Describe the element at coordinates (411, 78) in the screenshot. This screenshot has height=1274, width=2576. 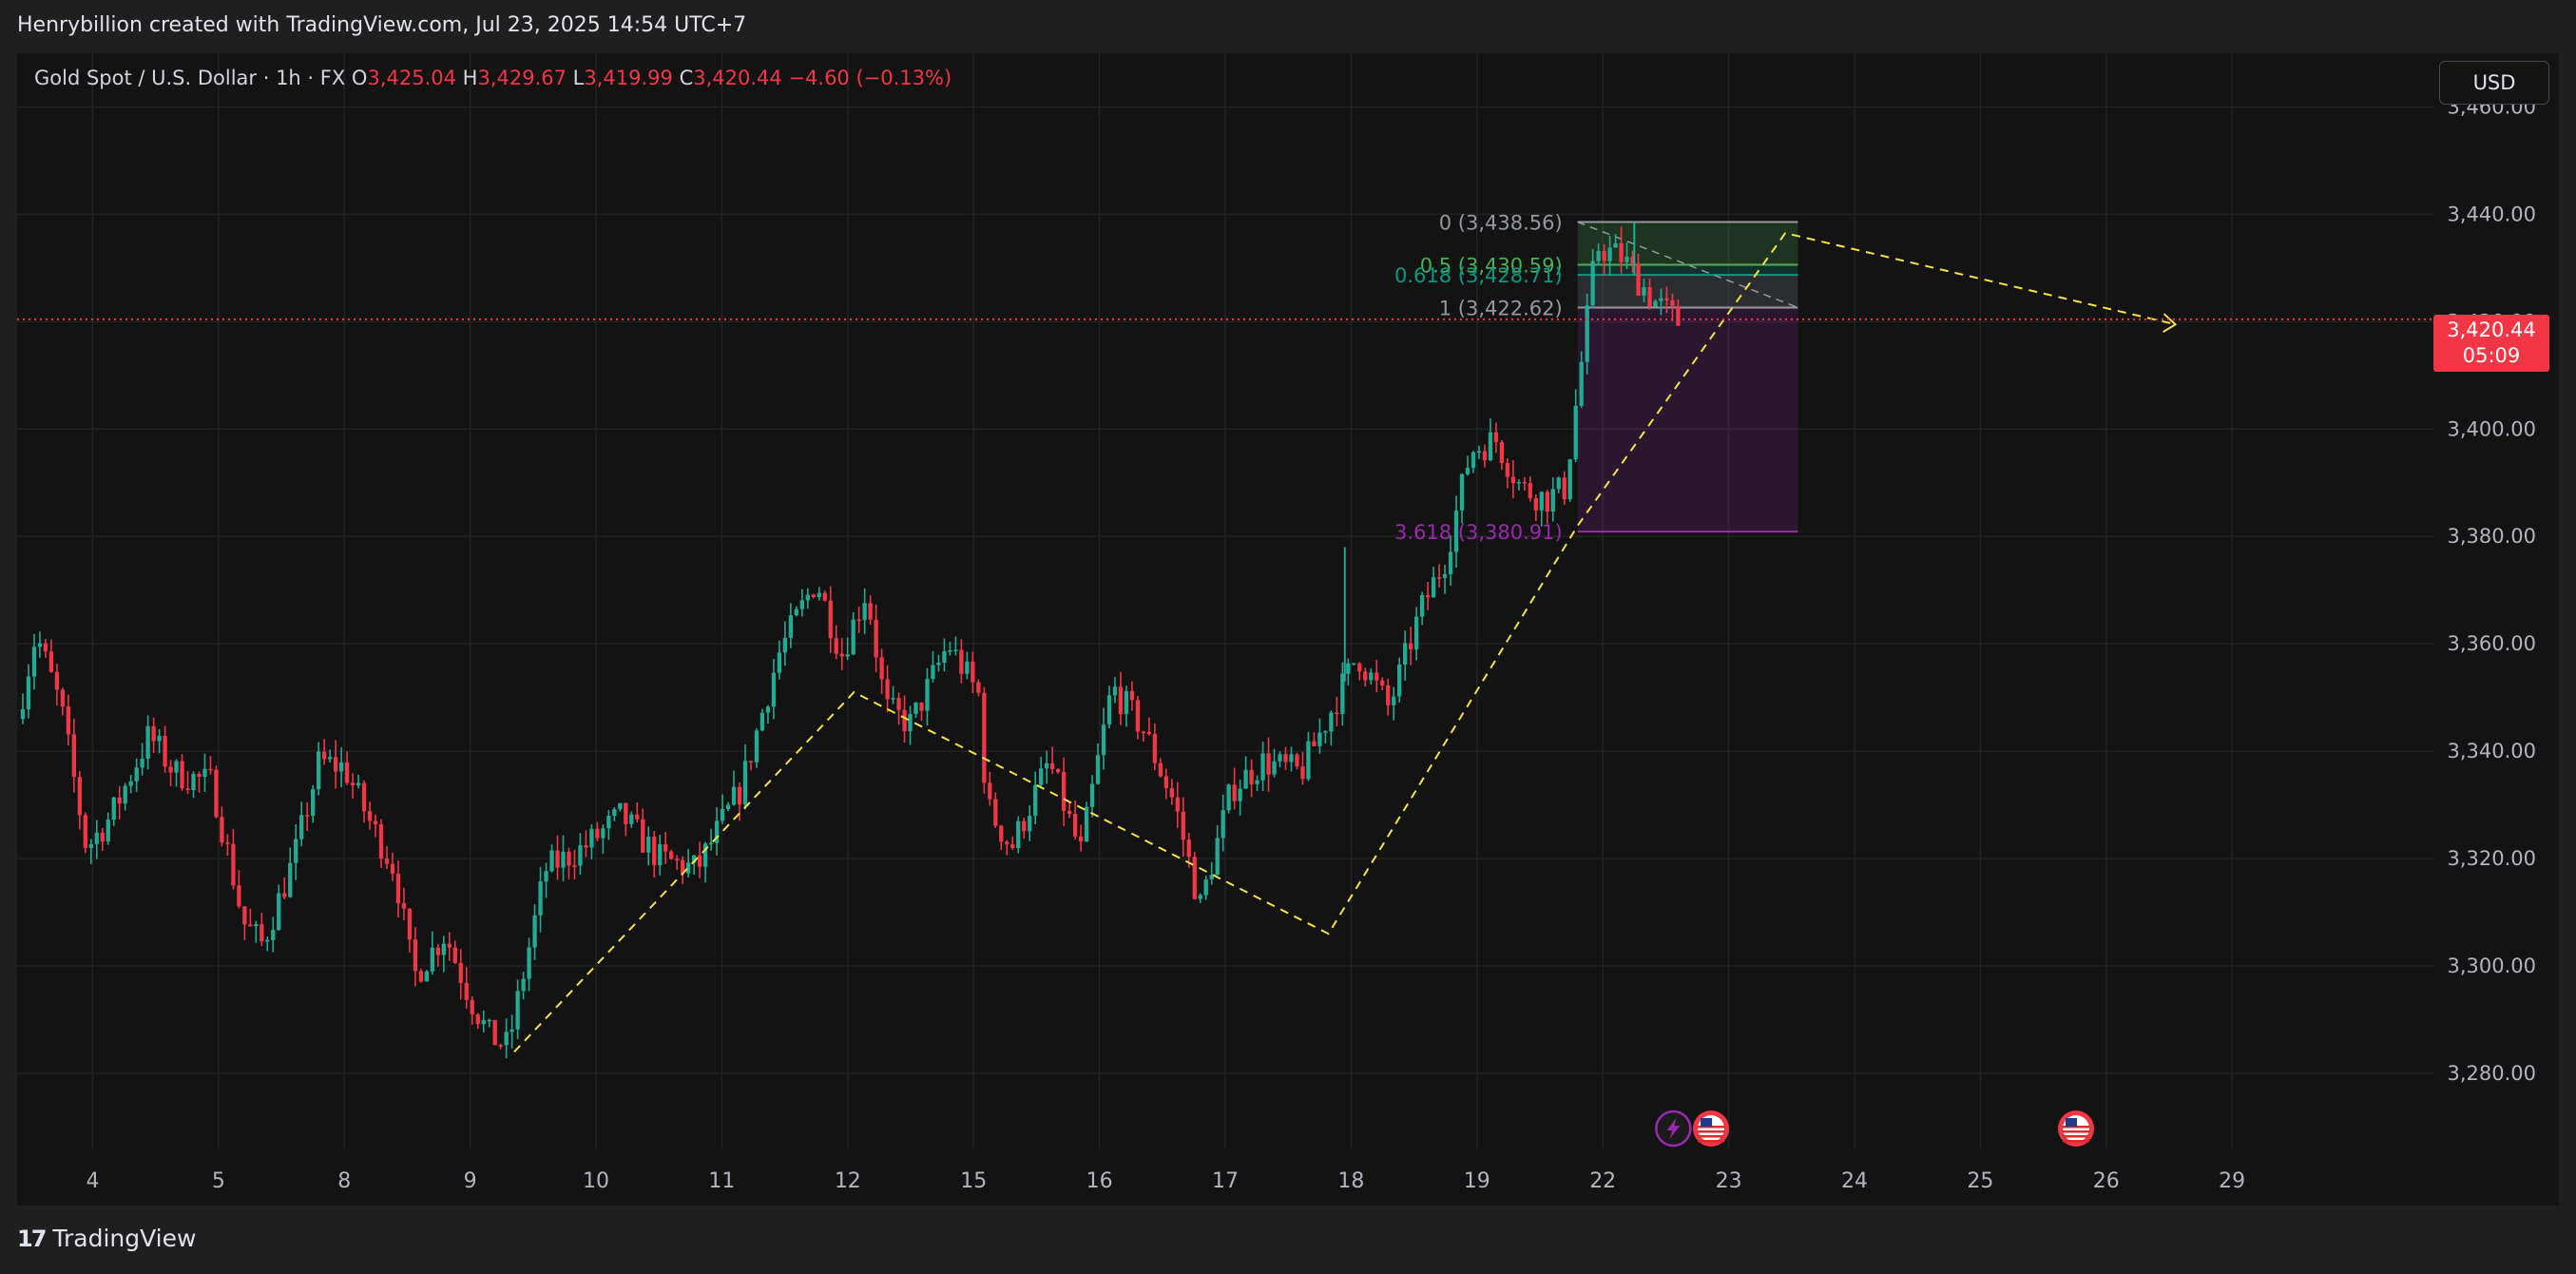
I see `open-value: 3,425.04` at that location.